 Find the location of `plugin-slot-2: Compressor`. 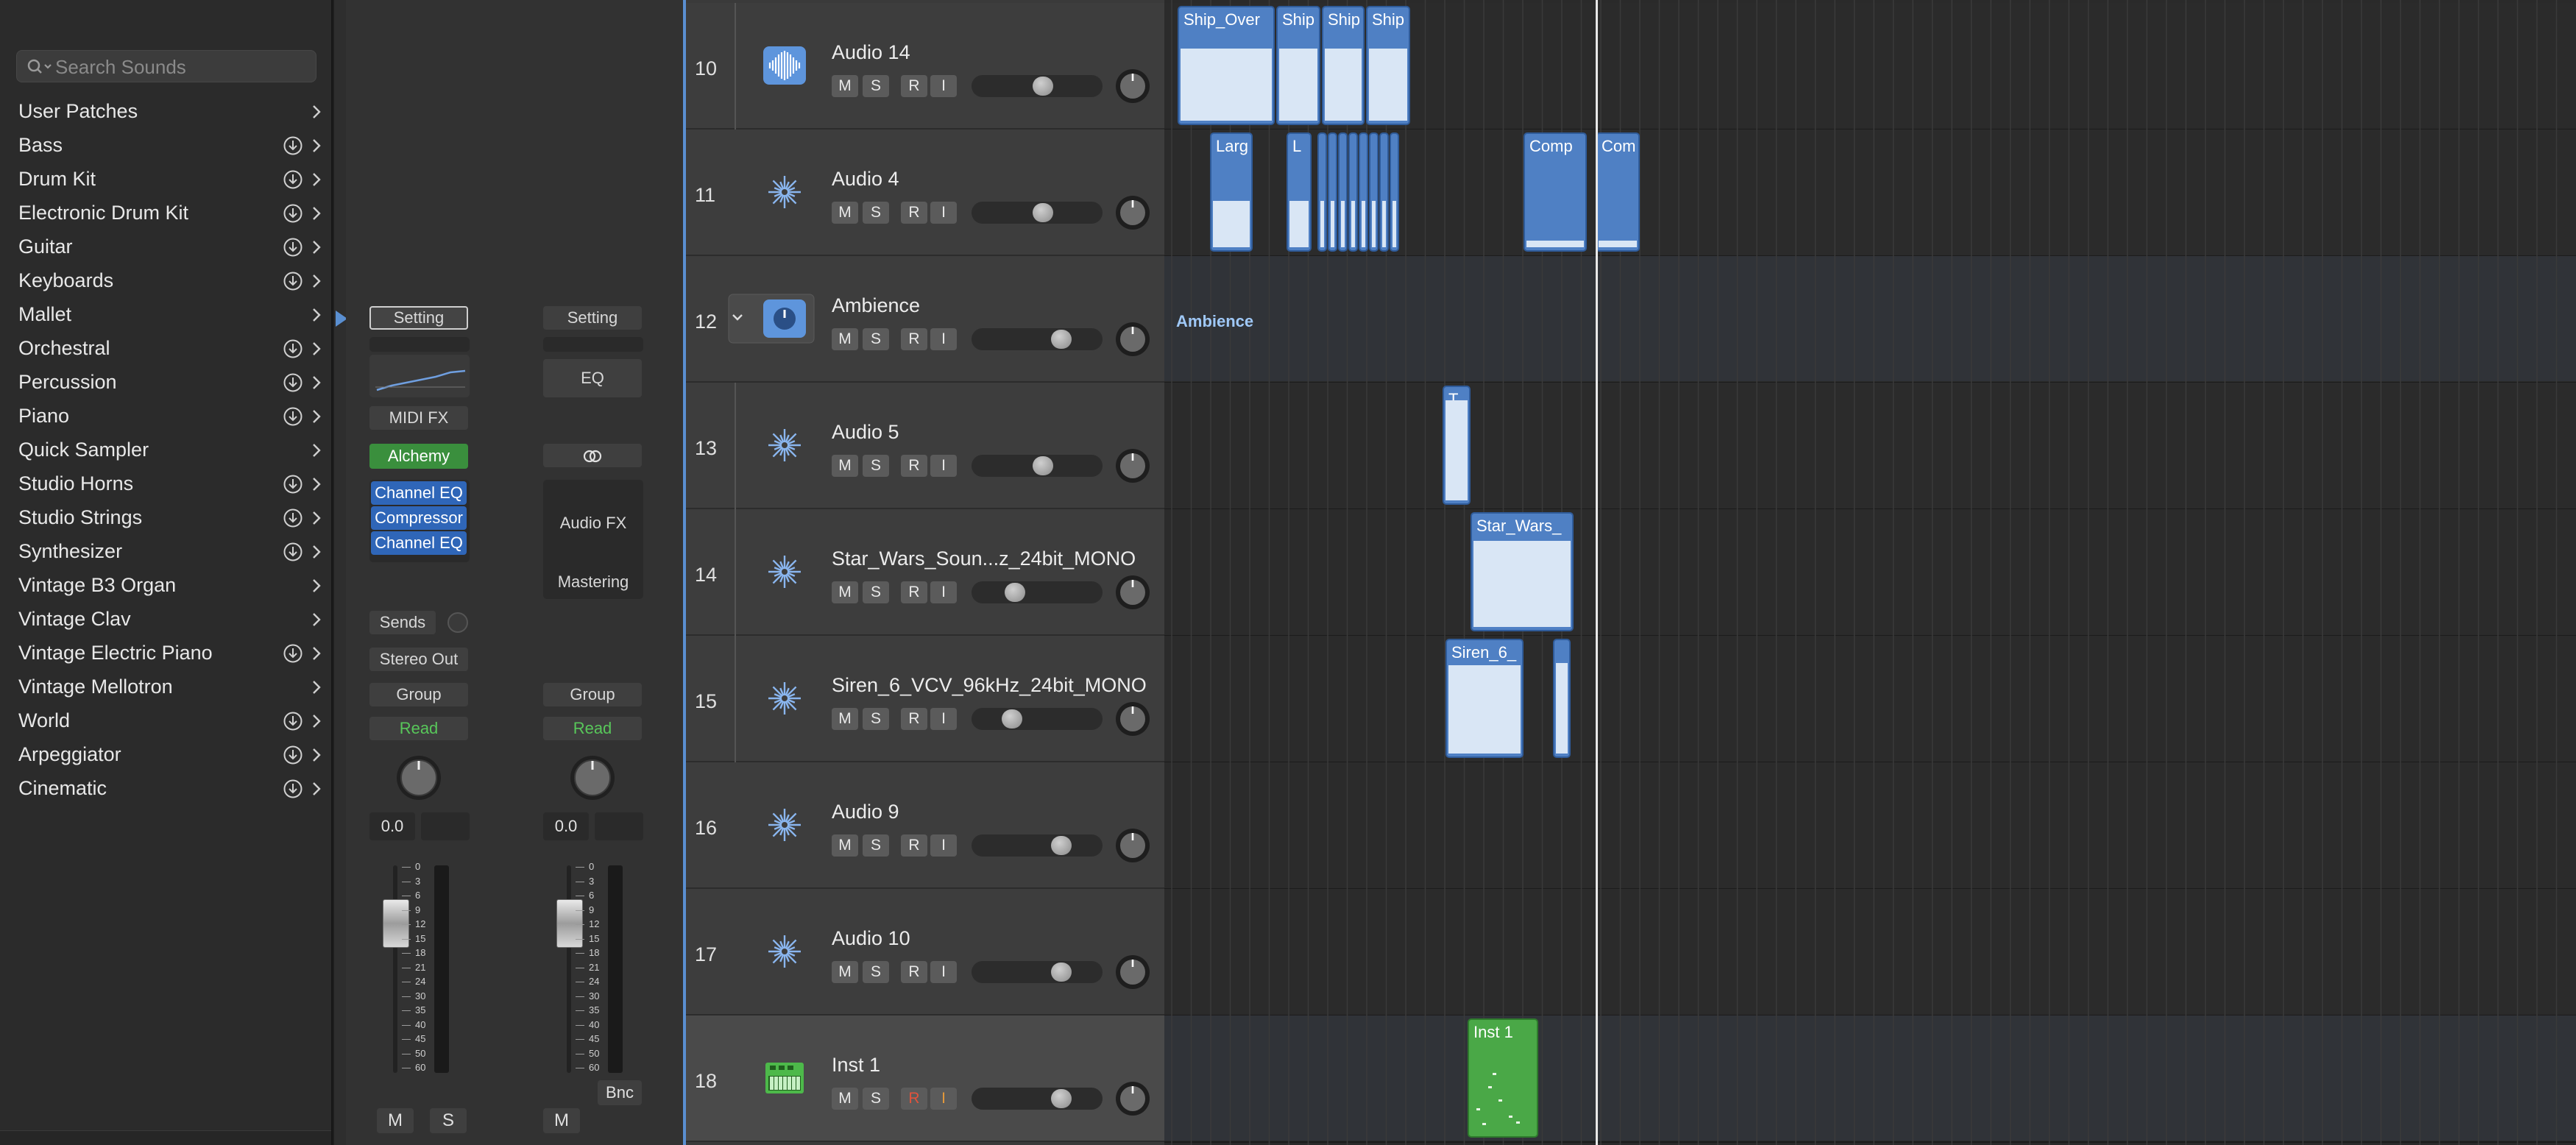

plugin-slot-2: Compressor is located at coordinates (419, 518).